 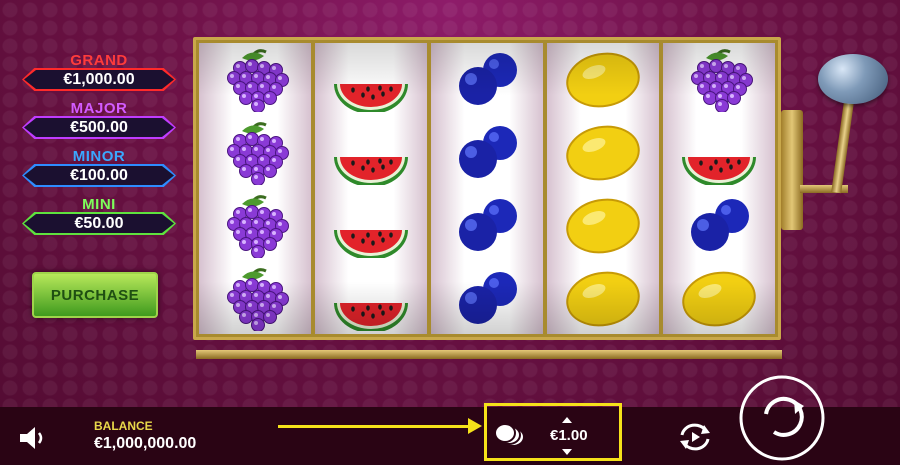 What do you see at coordinates (567, 452) in the screenshot?
I see `bet-decrease-icon` at bounding box center [567, 452].